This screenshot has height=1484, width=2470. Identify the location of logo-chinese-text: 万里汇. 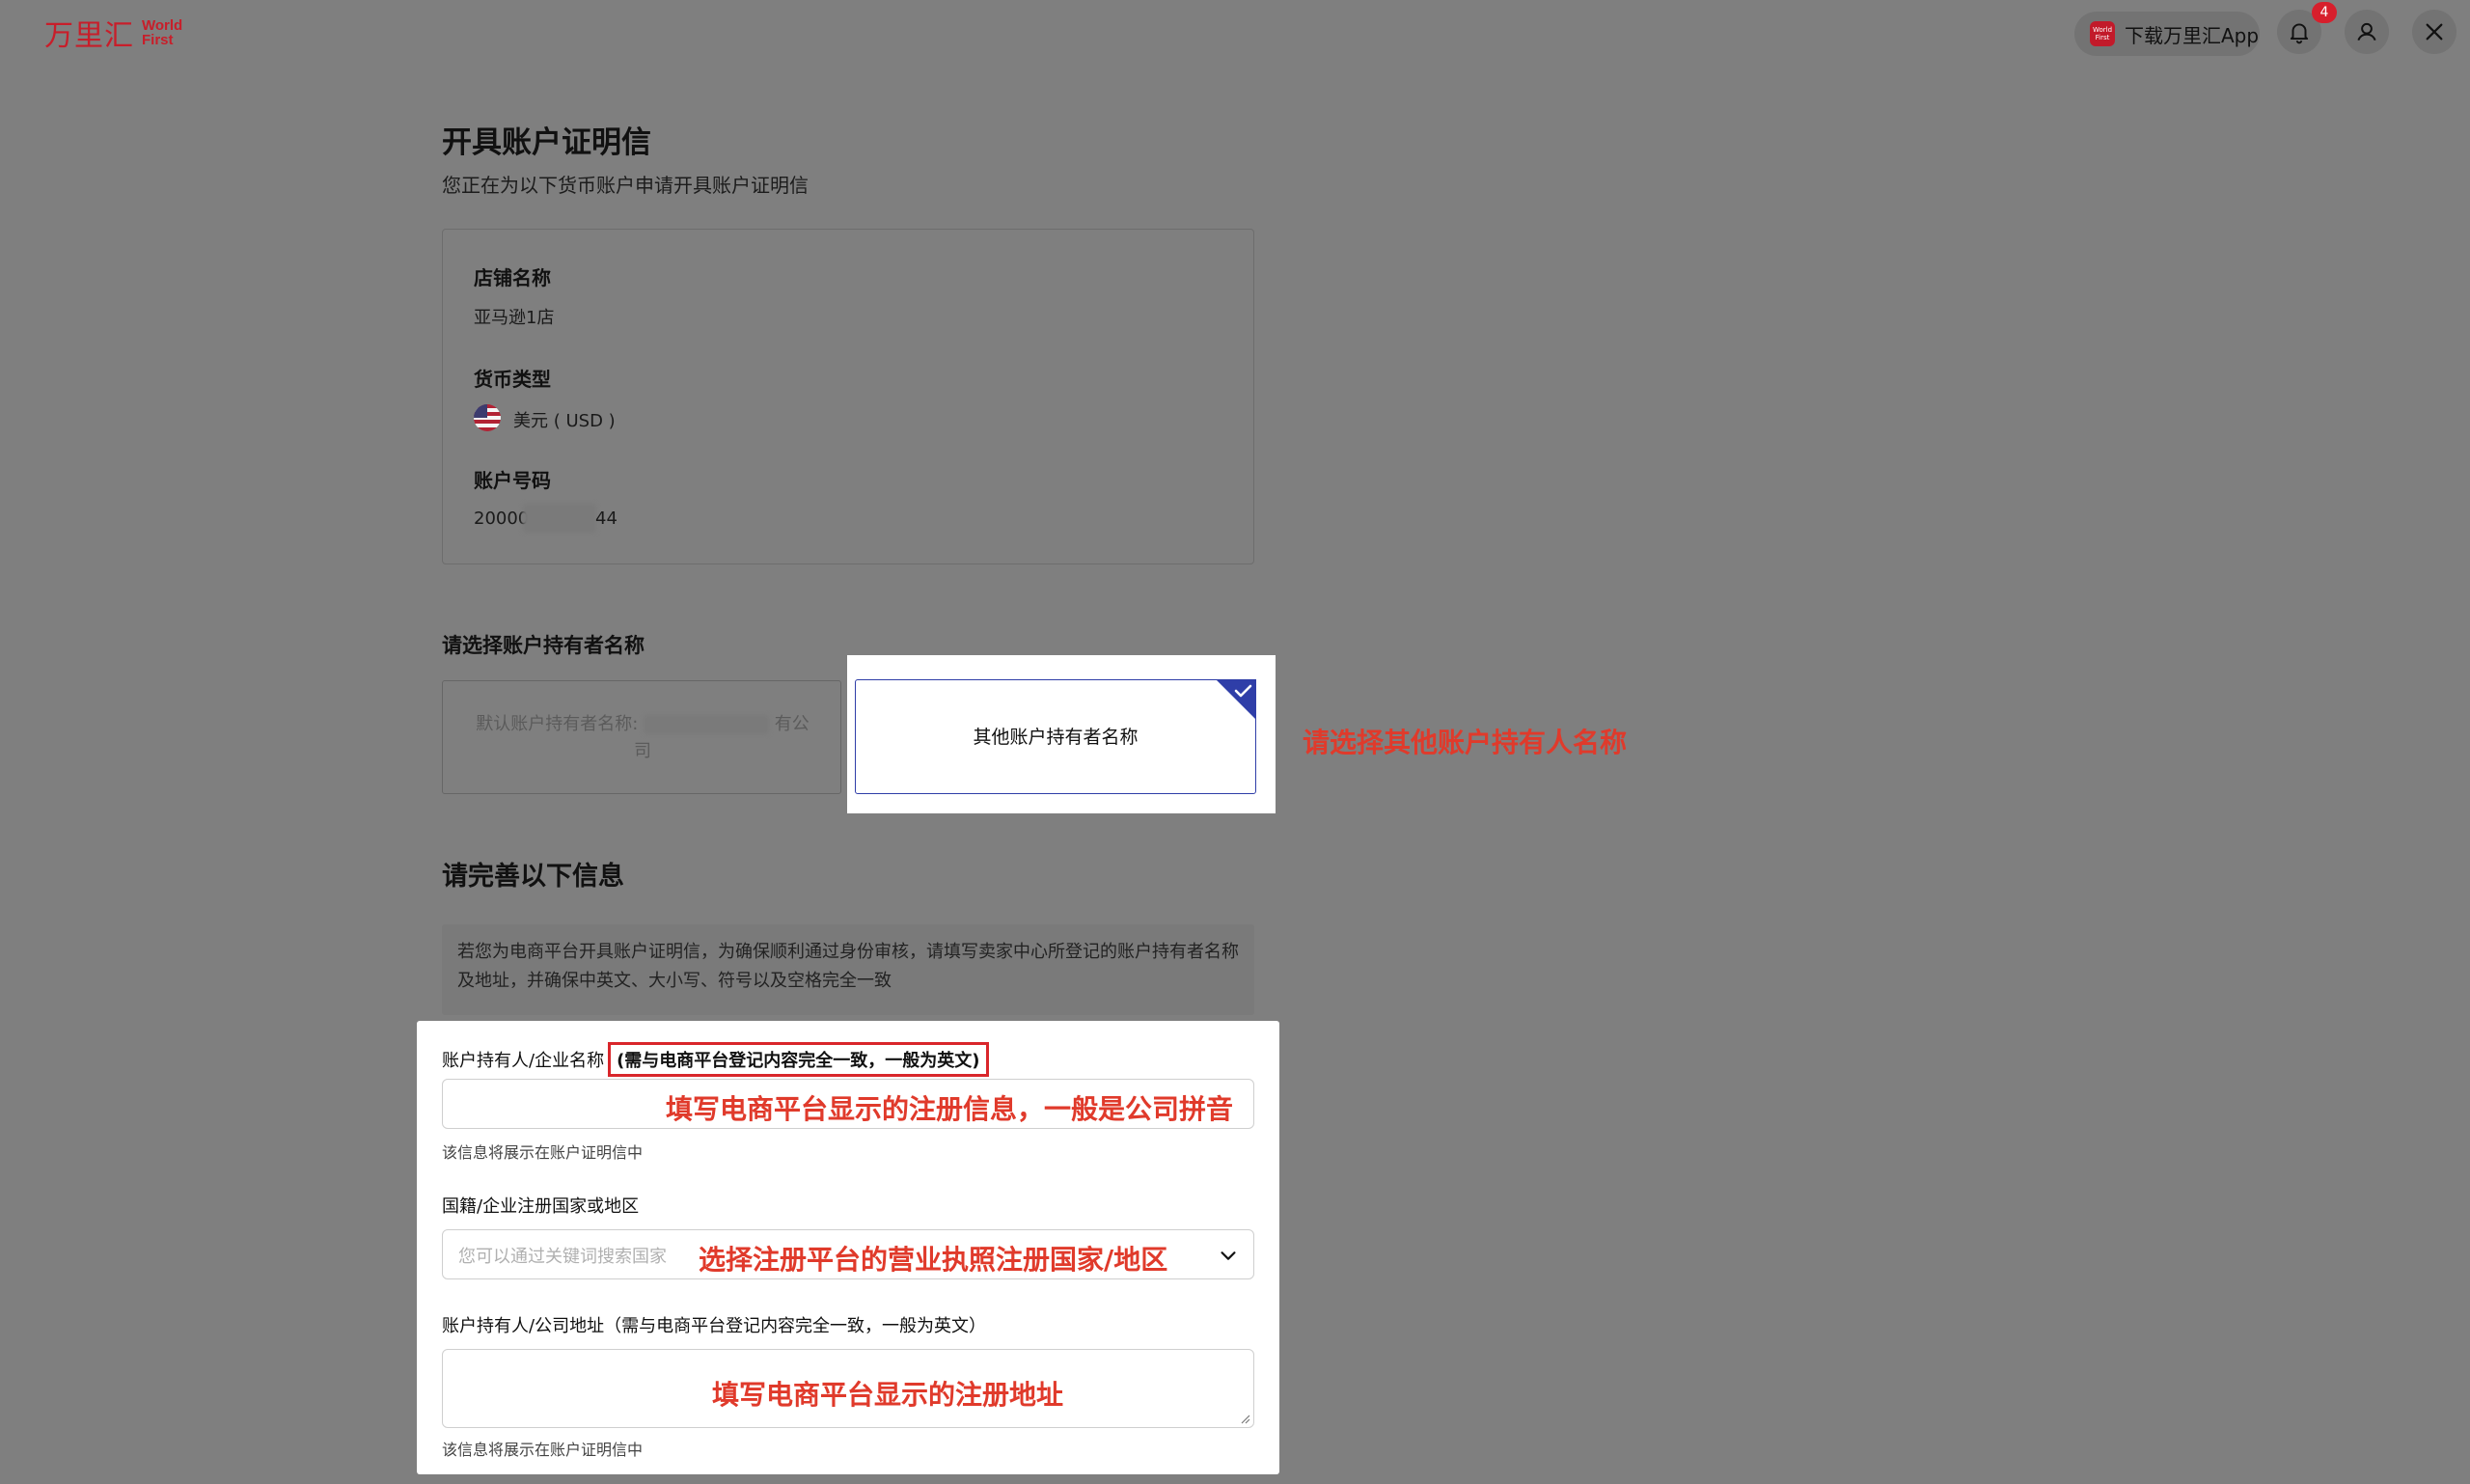
(89, 36).